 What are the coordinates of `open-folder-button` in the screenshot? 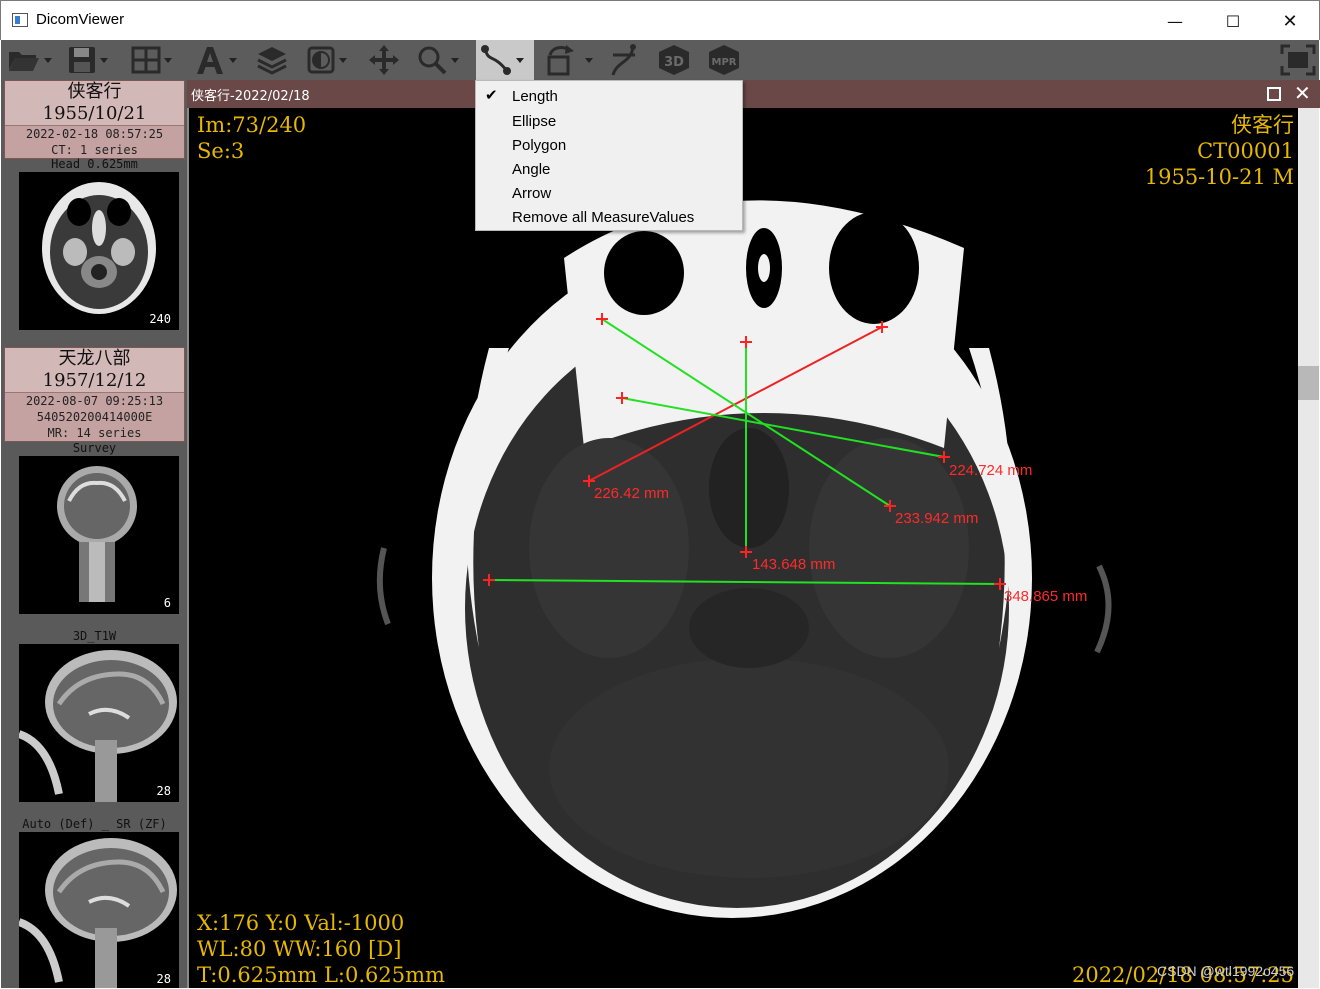 It's located at (29, 60).